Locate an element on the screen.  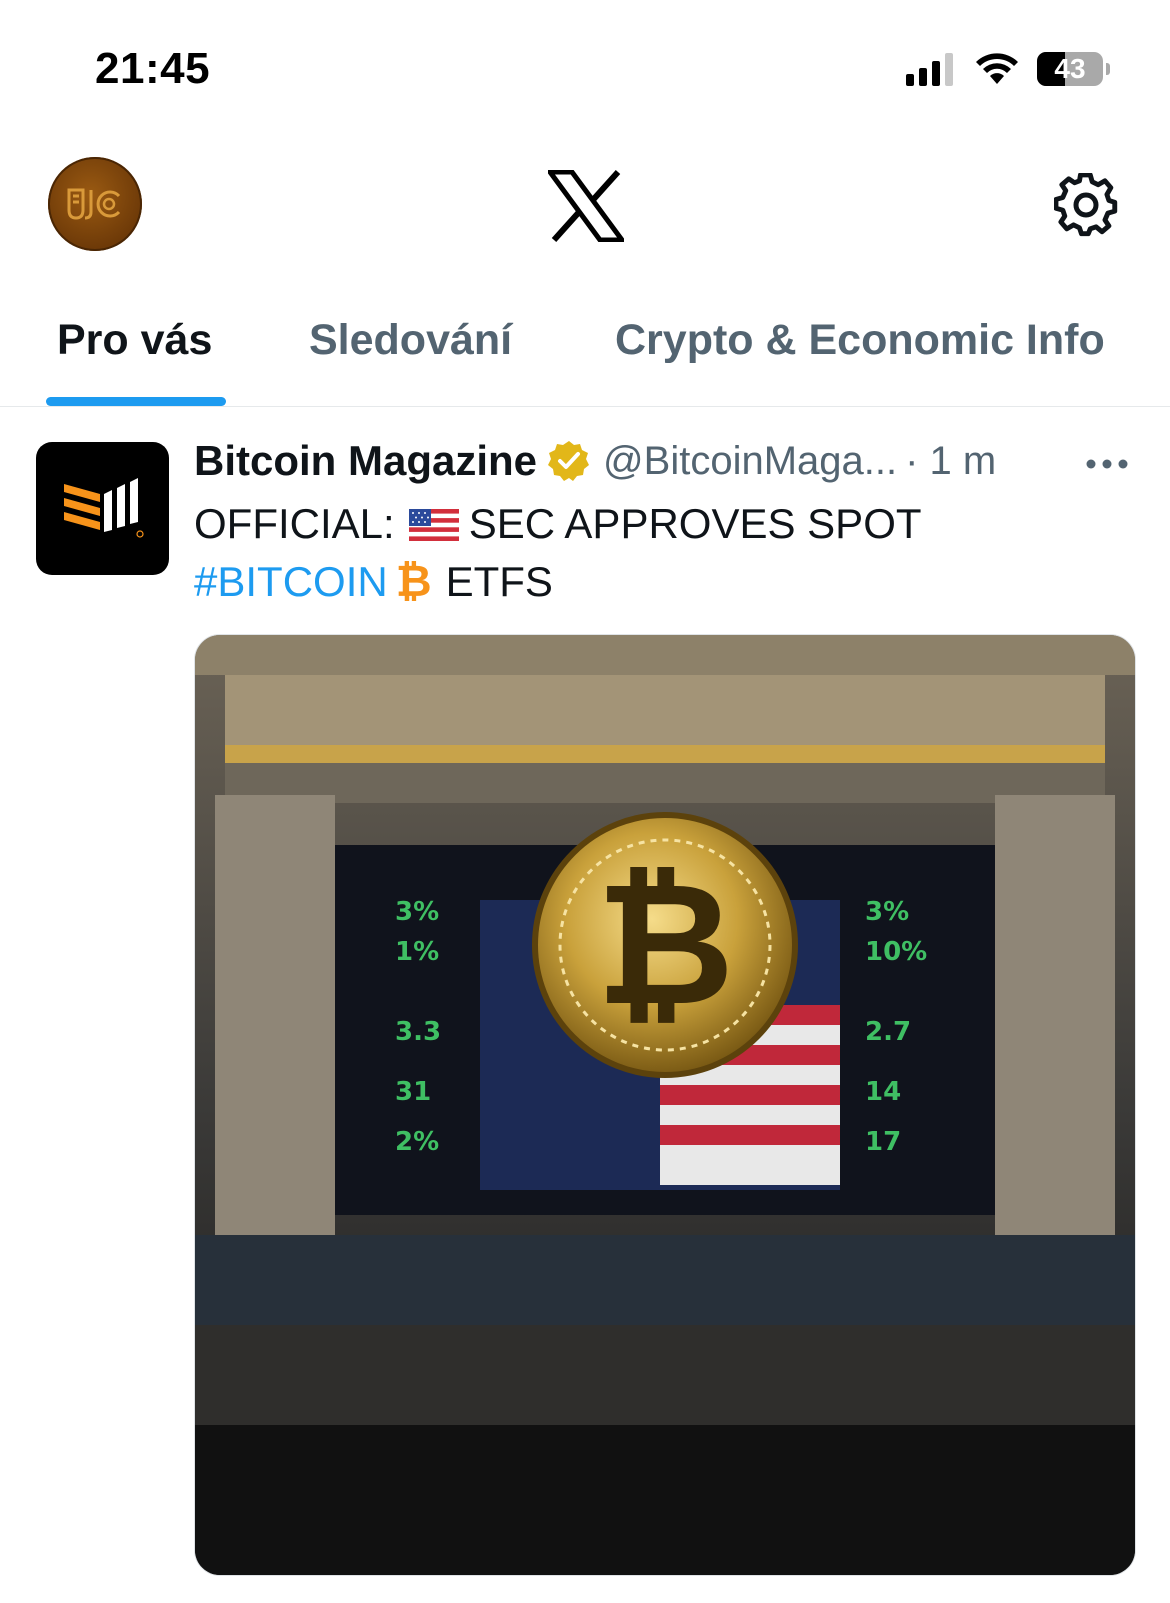
status-icons: 43 is located at coordinates (1008, 69).